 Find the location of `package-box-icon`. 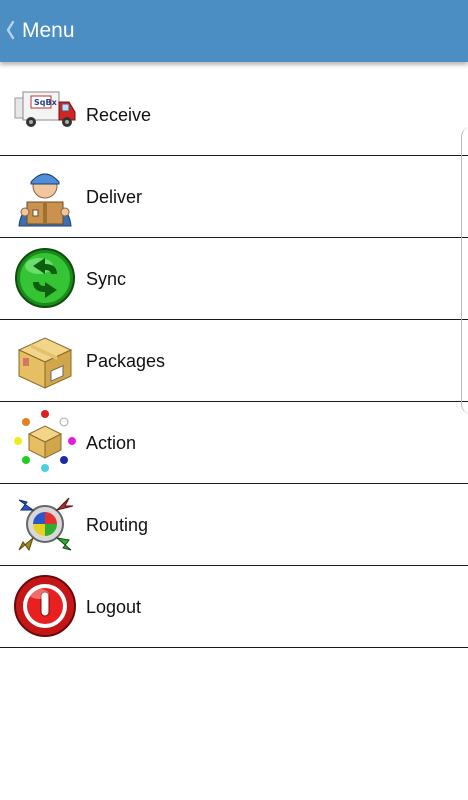

package-box-icon is located at coordinates (45, 360).